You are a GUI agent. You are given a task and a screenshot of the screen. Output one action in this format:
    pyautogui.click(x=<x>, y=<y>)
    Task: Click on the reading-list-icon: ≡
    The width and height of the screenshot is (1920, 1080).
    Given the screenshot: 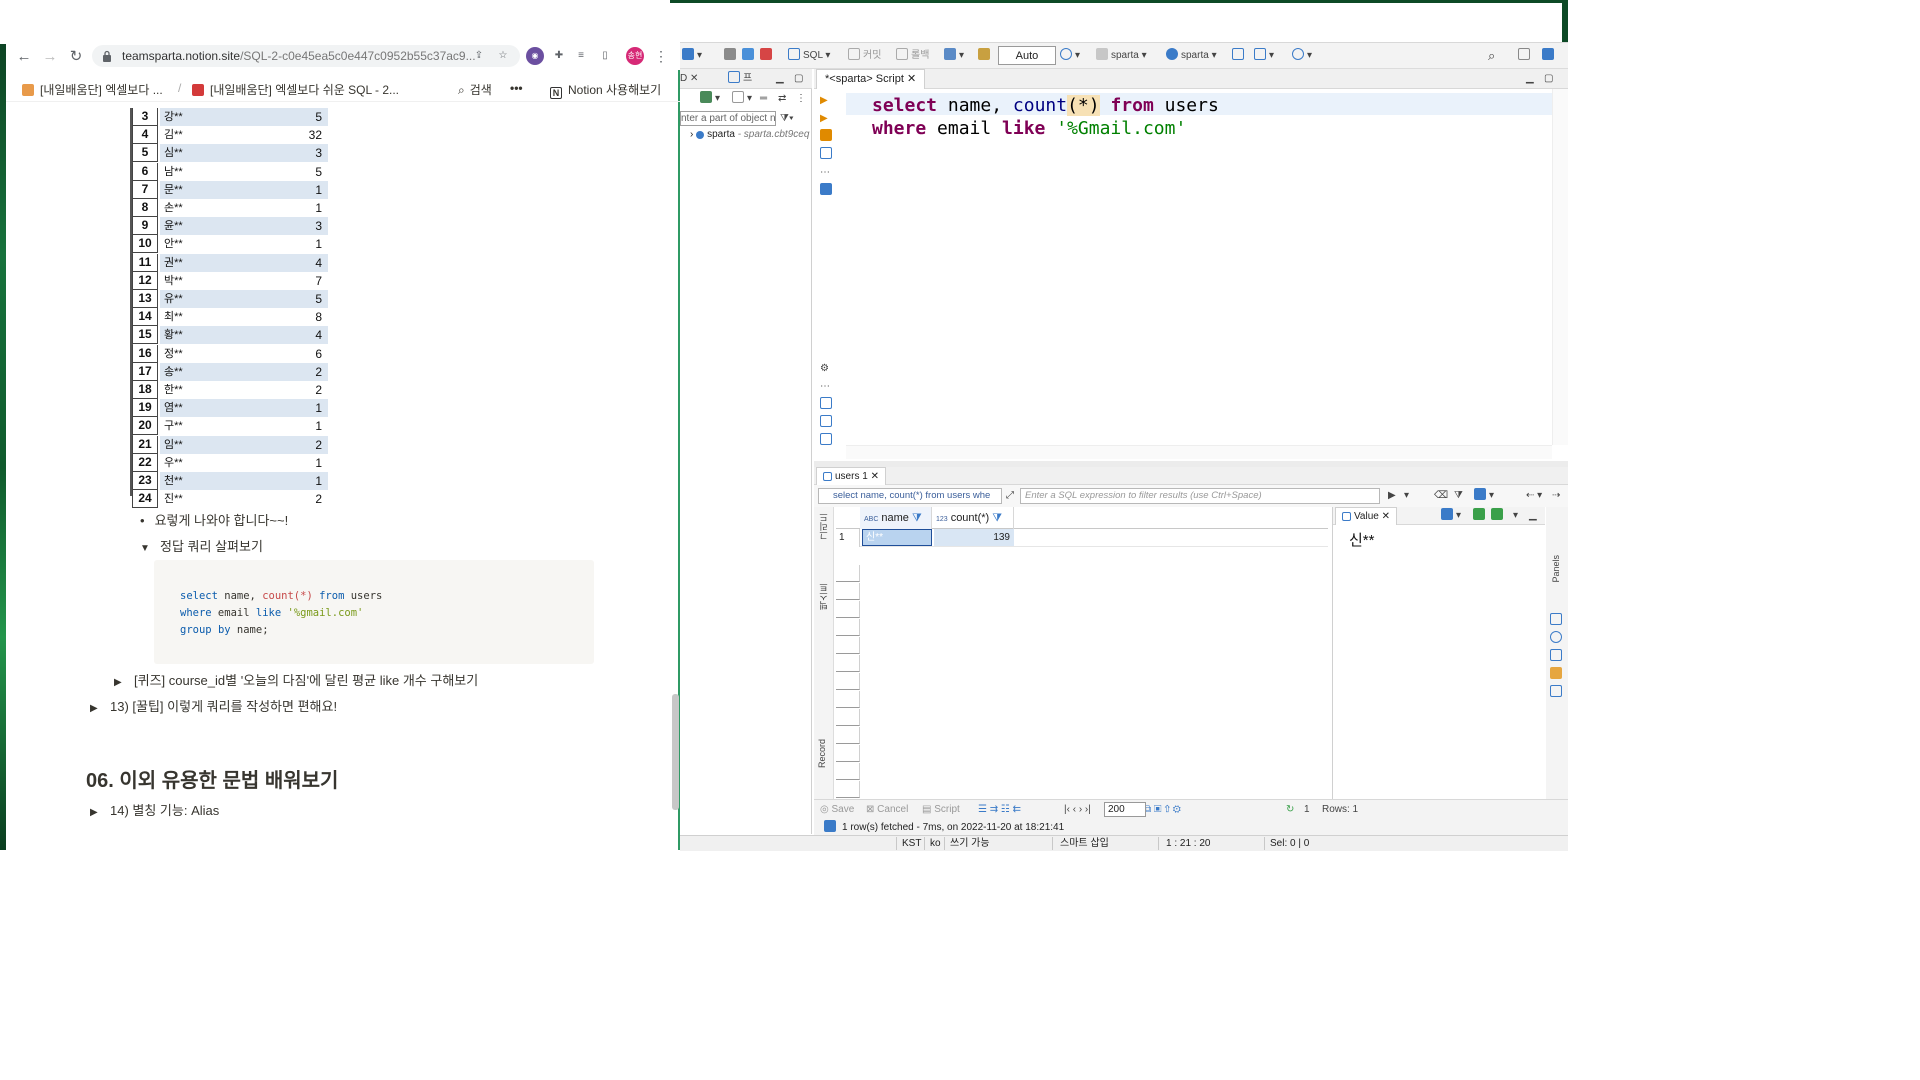 What is the action you would take?
    pyautogui.click(x=581, y=56)
    